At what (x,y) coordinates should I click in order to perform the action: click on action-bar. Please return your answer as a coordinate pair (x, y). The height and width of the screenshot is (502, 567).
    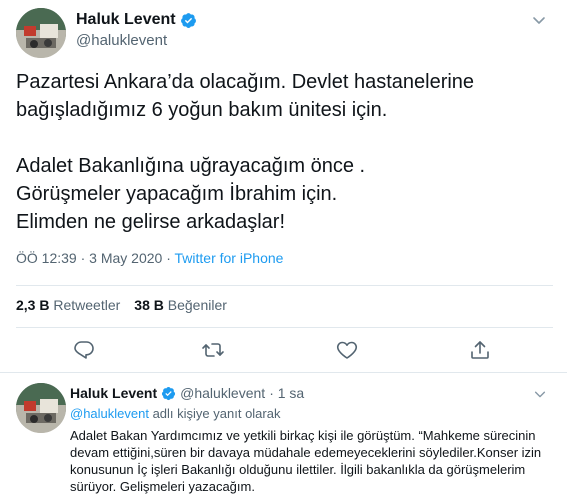
    Looking at the image, I should click on (283, 352).